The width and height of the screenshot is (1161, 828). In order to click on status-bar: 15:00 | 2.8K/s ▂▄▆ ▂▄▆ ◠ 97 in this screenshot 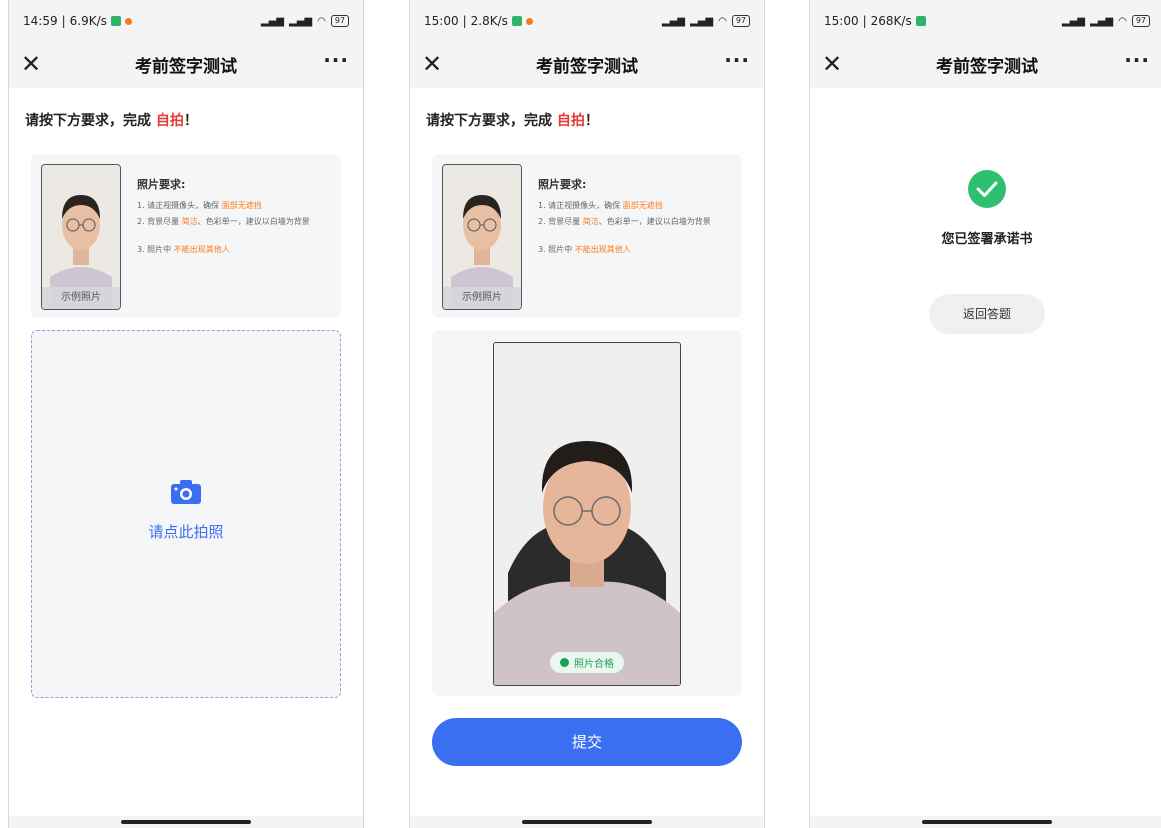, I will do `click(587, 21)`.